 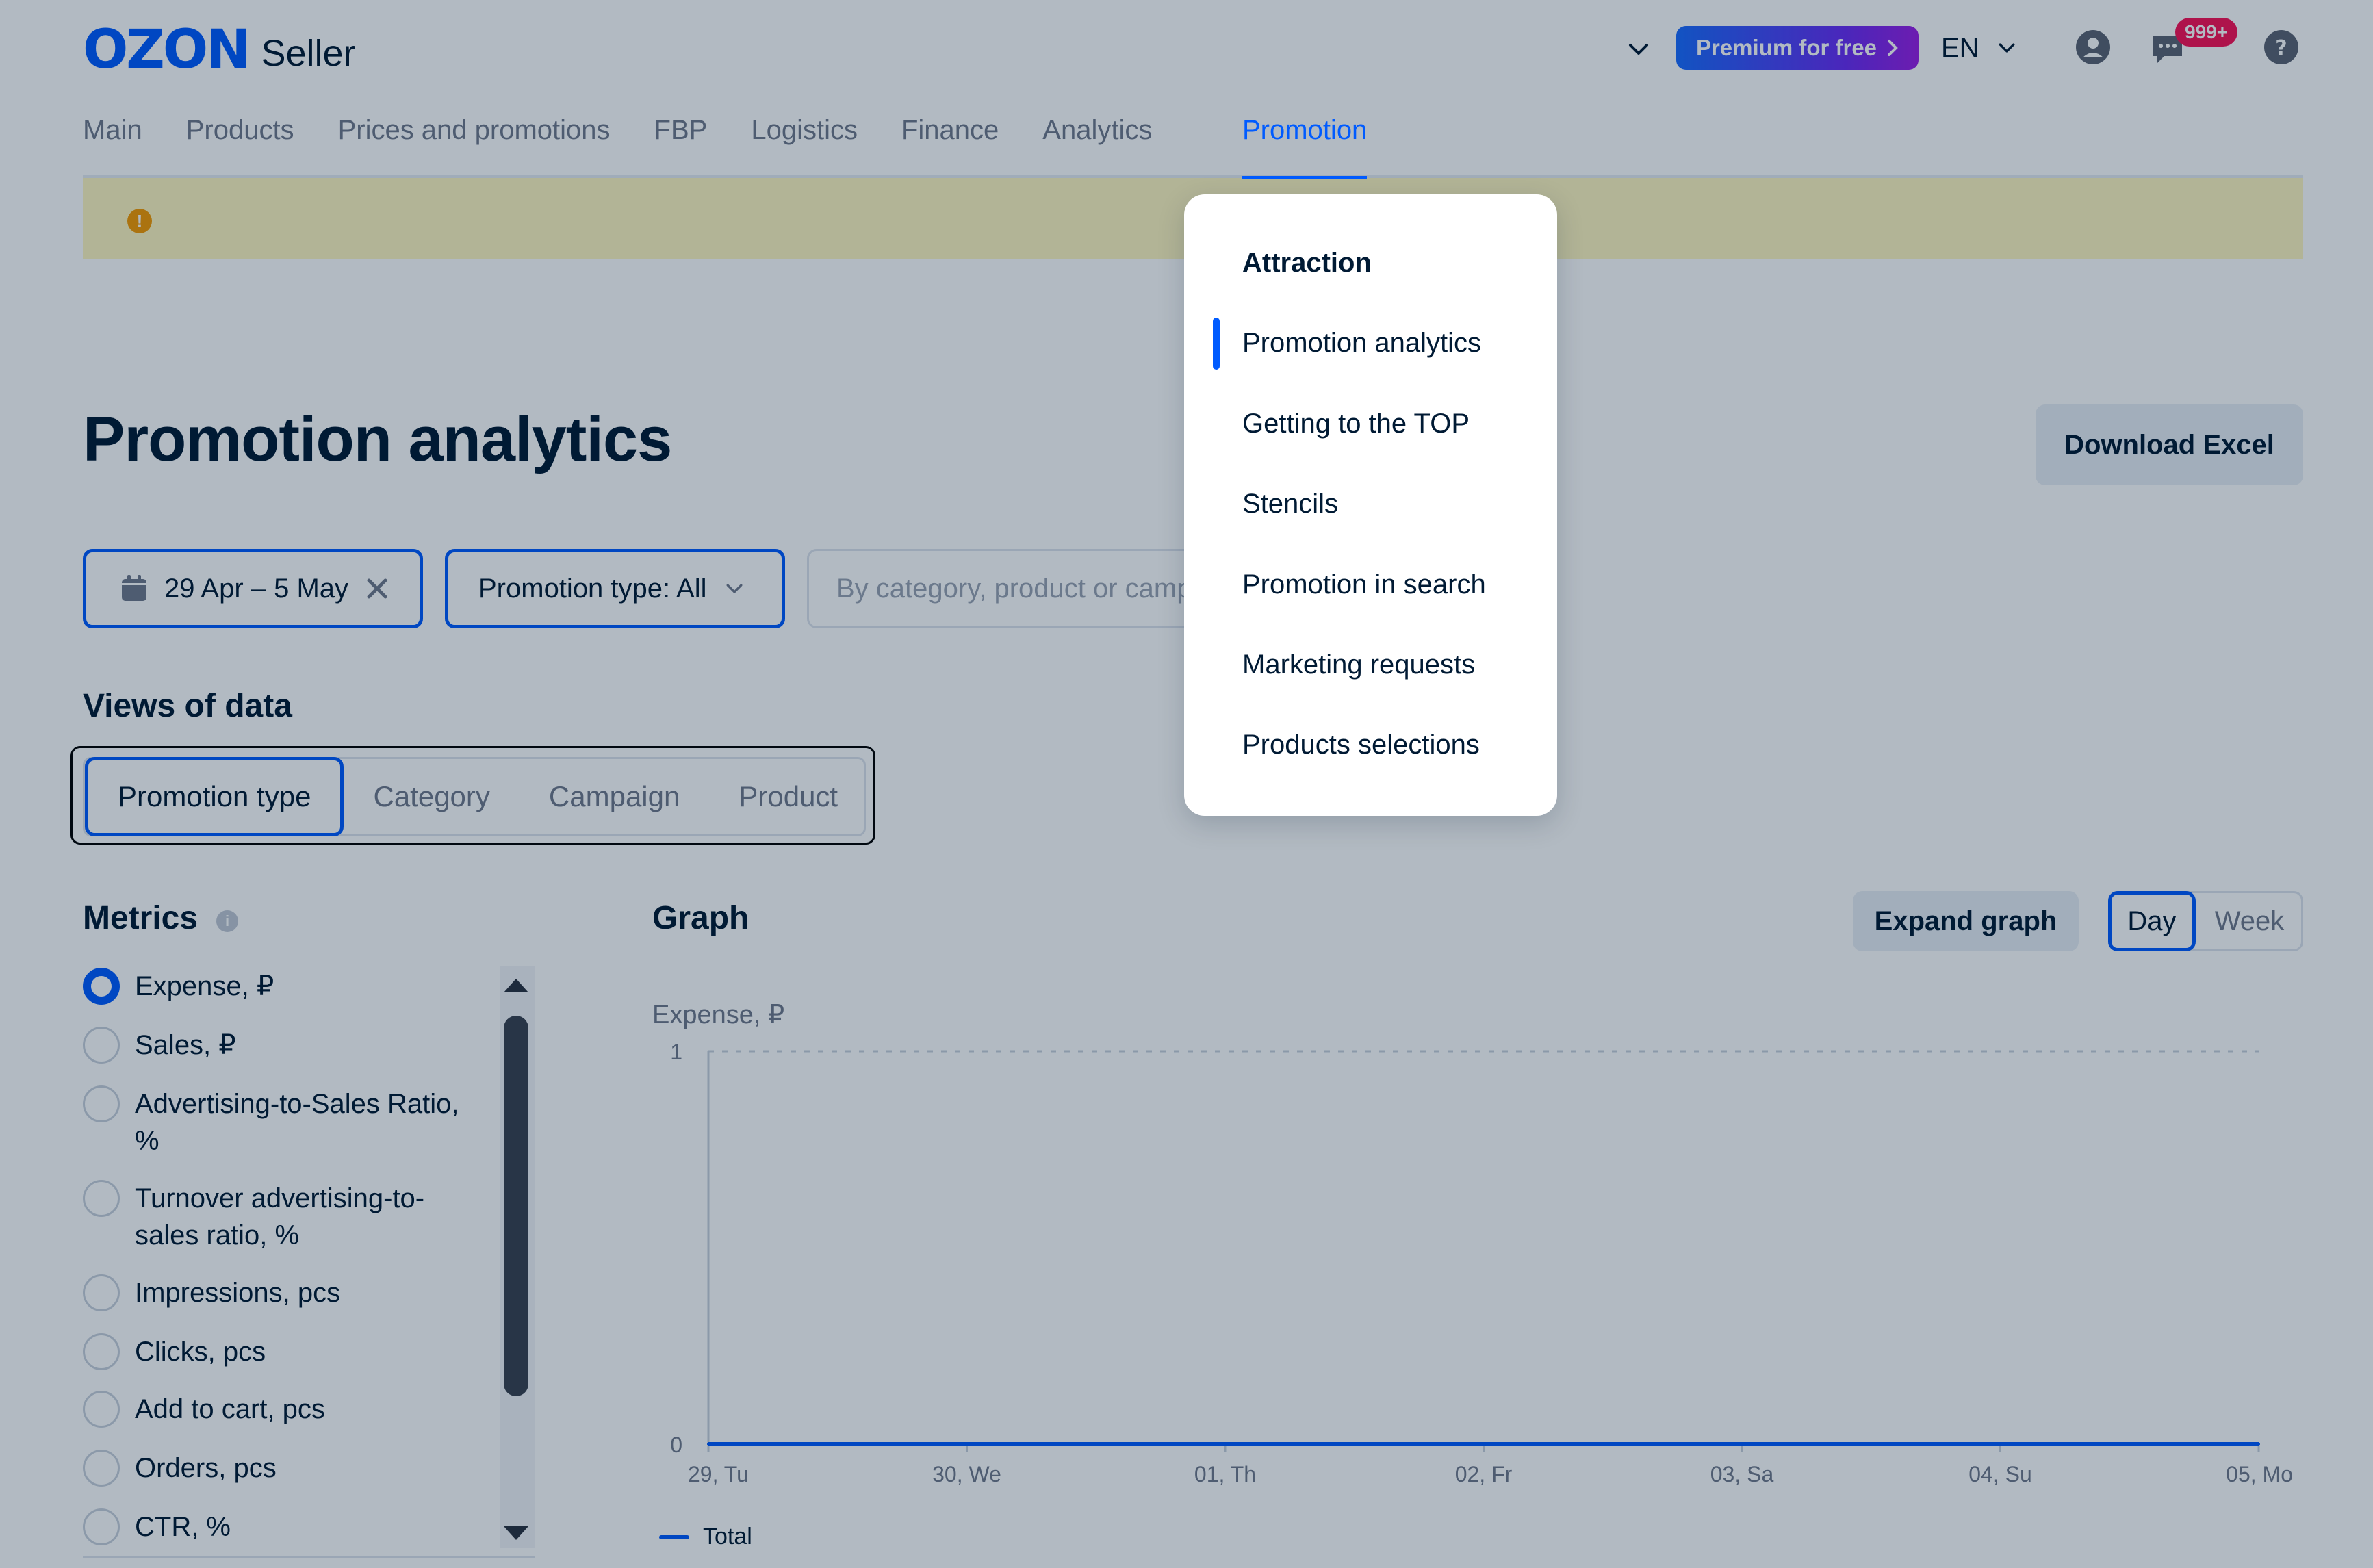 I want to click on metric-advertising-to-sales-ratio: Advertising-to-Sales Ratio,%, so click(x=295, y=1122).